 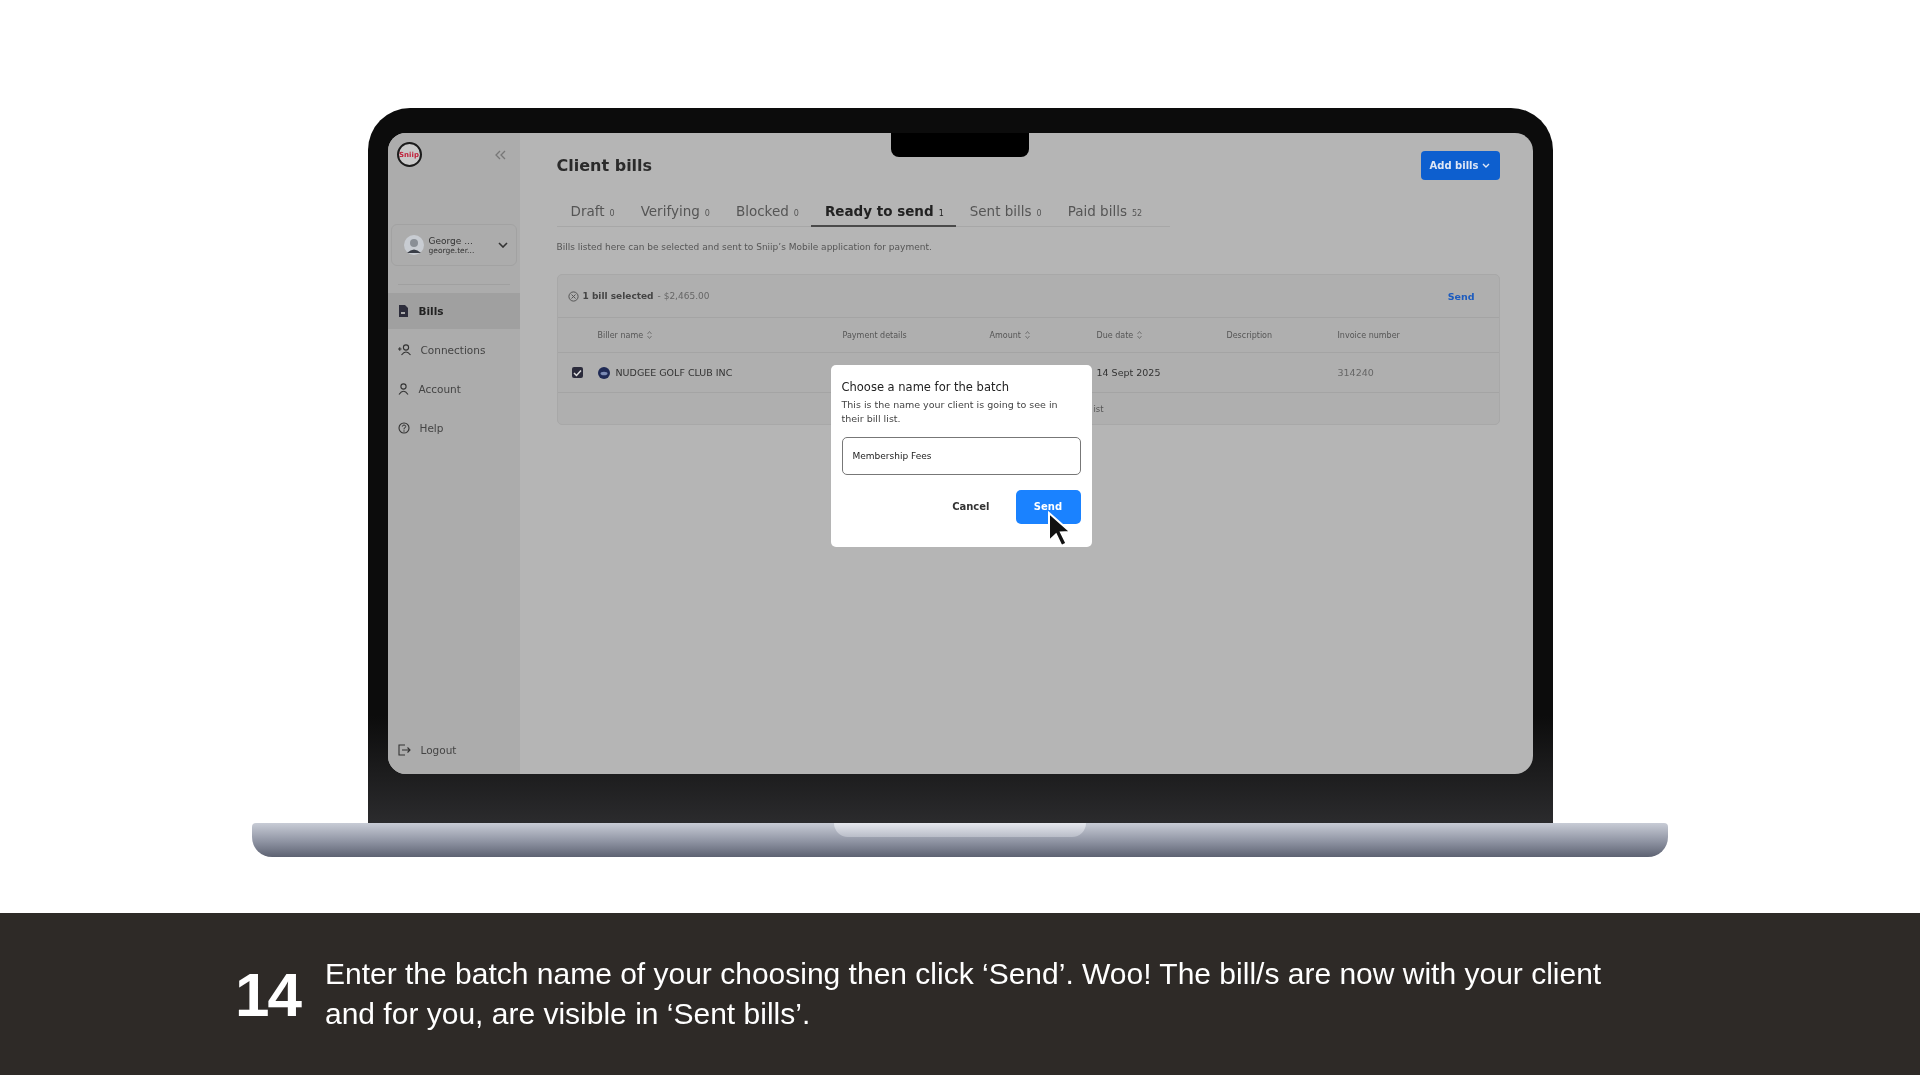 What do you see at coordinates (453, 389) in the screenshot?
I see `nav-item: Account` at bounding box center [453, 389].